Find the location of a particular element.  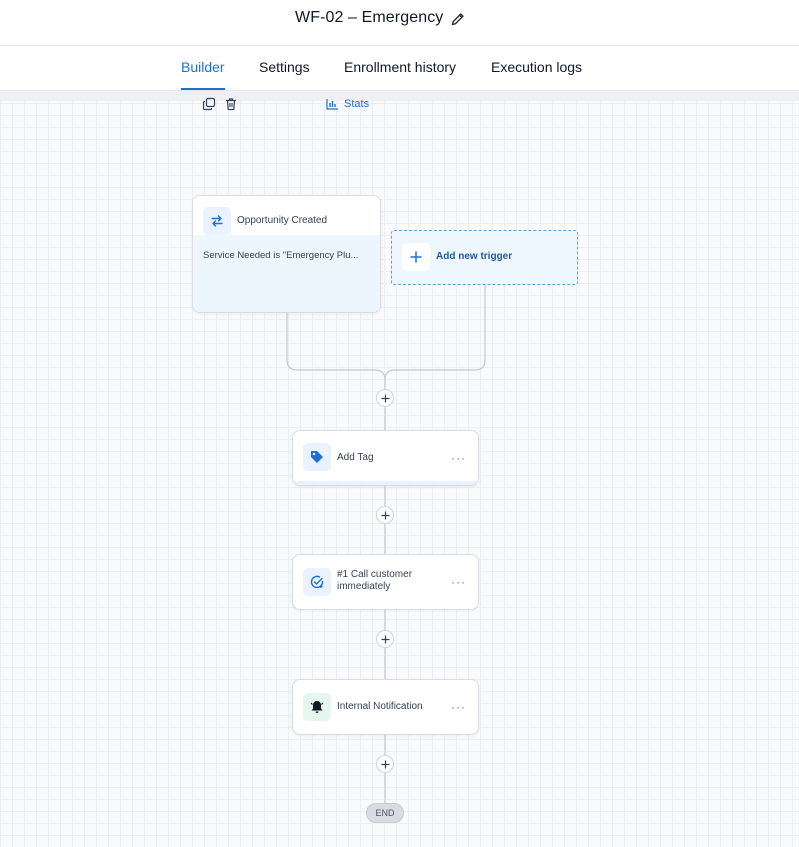

tab-execution-logs: Execution logs is located at coordinates (536, 67).